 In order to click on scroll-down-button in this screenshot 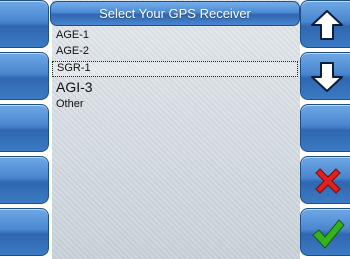, I will do `click(325, 76)`.